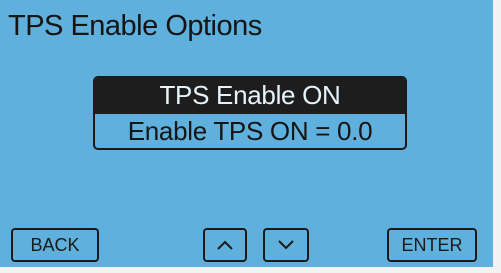 Image resolution: width=501 pixels, height=273 pixels. I want to click on up-button, so click(225, 245).